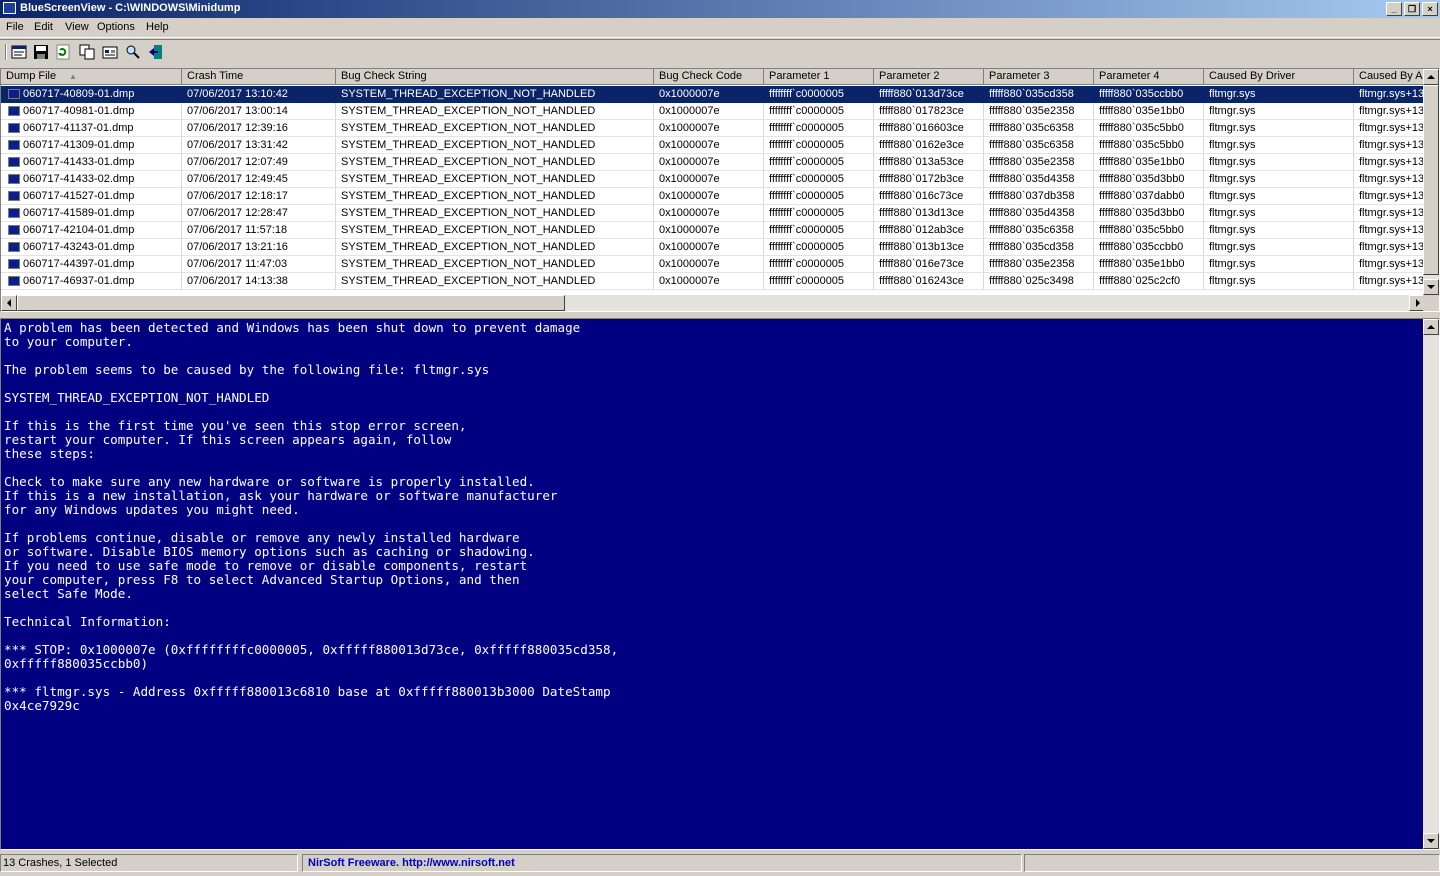 This screenshot has height=876, width=1440. Describe the element at coordinates (9, 8) in the screenshot. I see `app-icon` at that location.